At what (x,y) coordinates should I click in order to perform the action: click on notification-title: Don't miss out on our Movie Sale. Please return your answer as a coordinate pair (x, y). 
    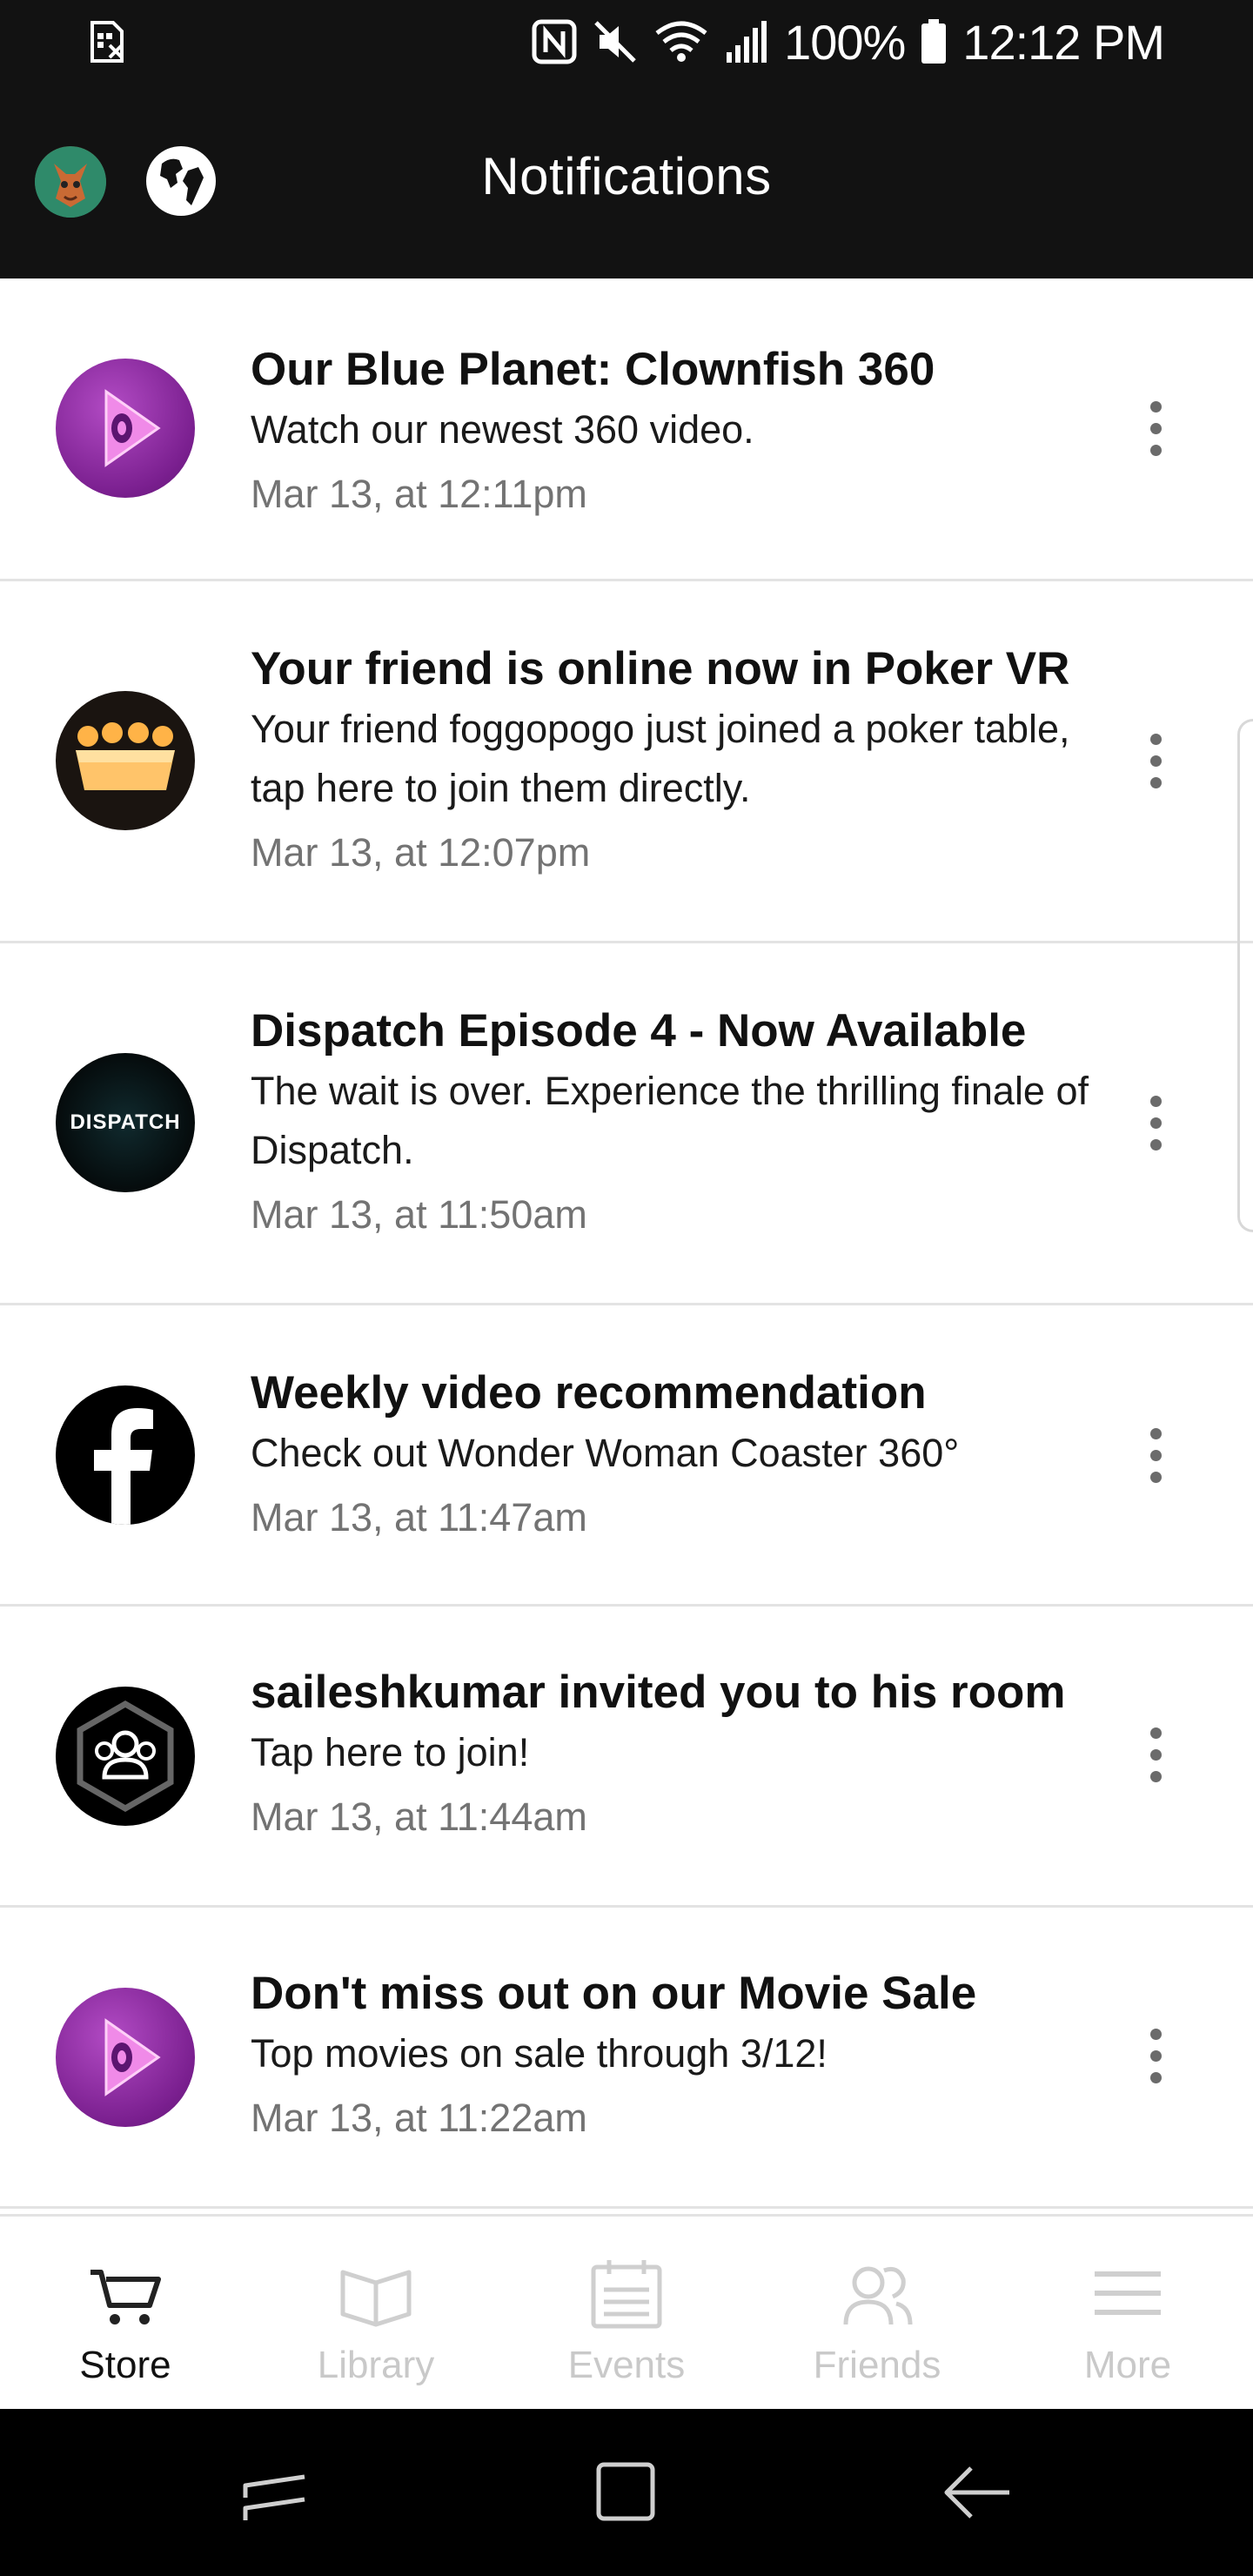
    Looking at the image, I should click on (614, 1993).